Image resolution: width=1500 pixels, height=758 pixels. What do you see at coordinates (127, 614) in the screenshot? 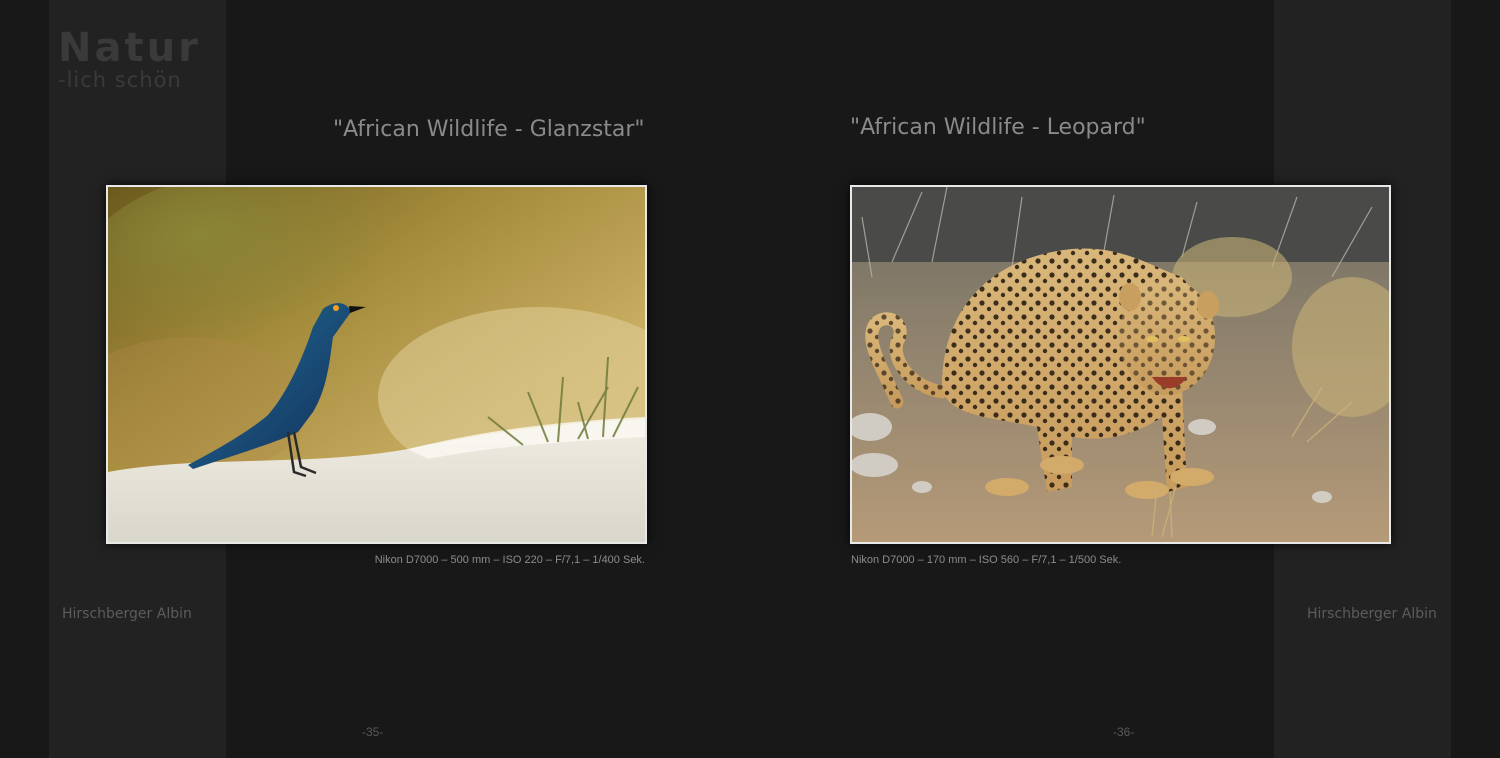
I see `left-author: Hirschberger Albin` at bounding box center [127, 614].